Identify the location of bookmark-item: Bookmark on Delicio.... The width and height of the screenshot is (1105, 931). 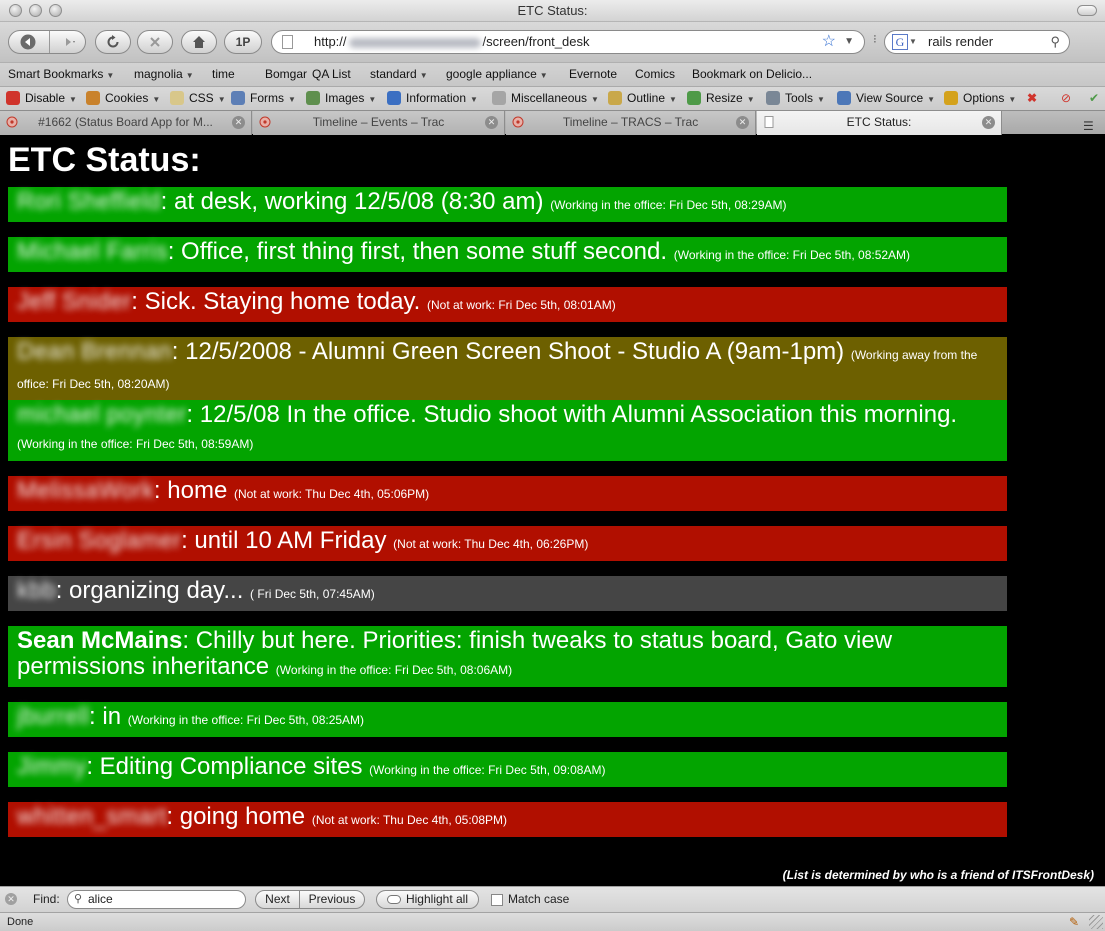
(752, 74).